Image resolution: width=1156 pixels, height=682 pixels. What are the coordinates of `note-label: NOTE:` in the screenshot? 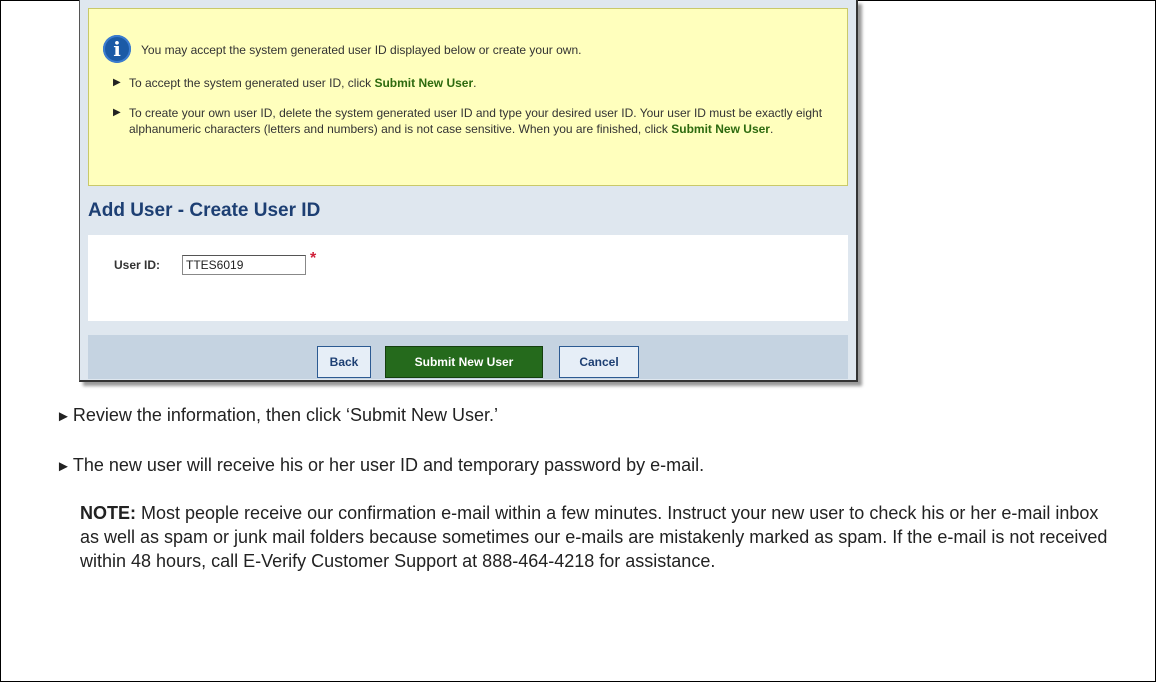 It's located at (108, 513).